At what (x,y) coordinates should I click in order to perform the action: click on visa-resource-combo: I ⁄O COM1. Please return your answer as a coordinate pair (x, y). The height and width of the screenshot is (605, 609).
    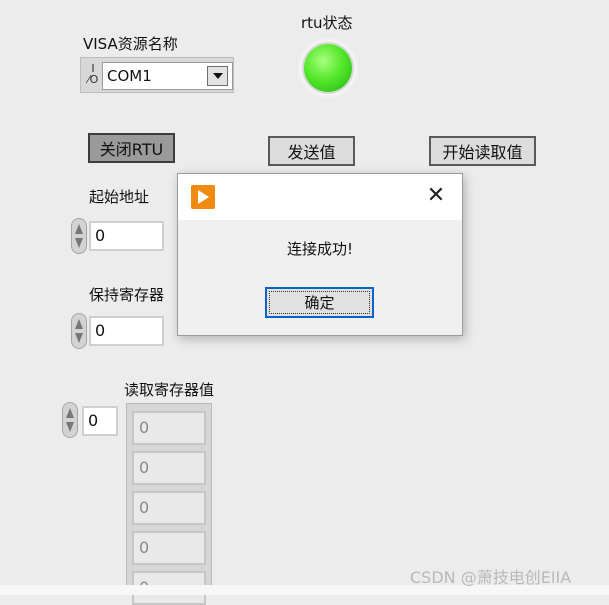
    Looking at the image, I should click on (157, 75).